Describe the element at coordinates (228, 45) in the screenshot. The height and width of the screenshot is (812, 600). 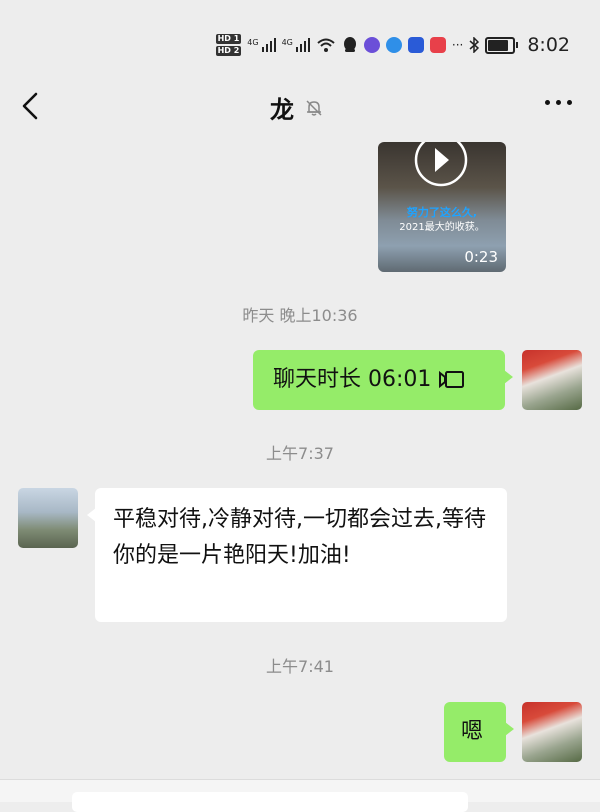
I see `sim-indicators: HD 1 HD 2` at that location.